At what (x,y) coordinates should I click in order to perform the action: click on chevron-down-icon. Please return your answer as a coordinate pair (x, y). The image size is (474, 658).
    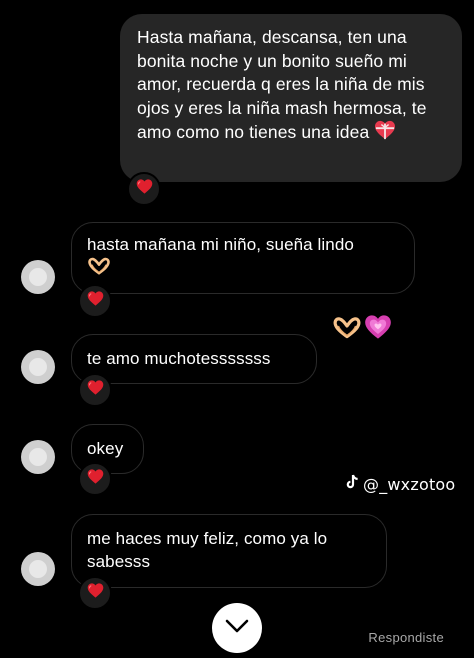
    Looking at the image, I should click on (237, 628).